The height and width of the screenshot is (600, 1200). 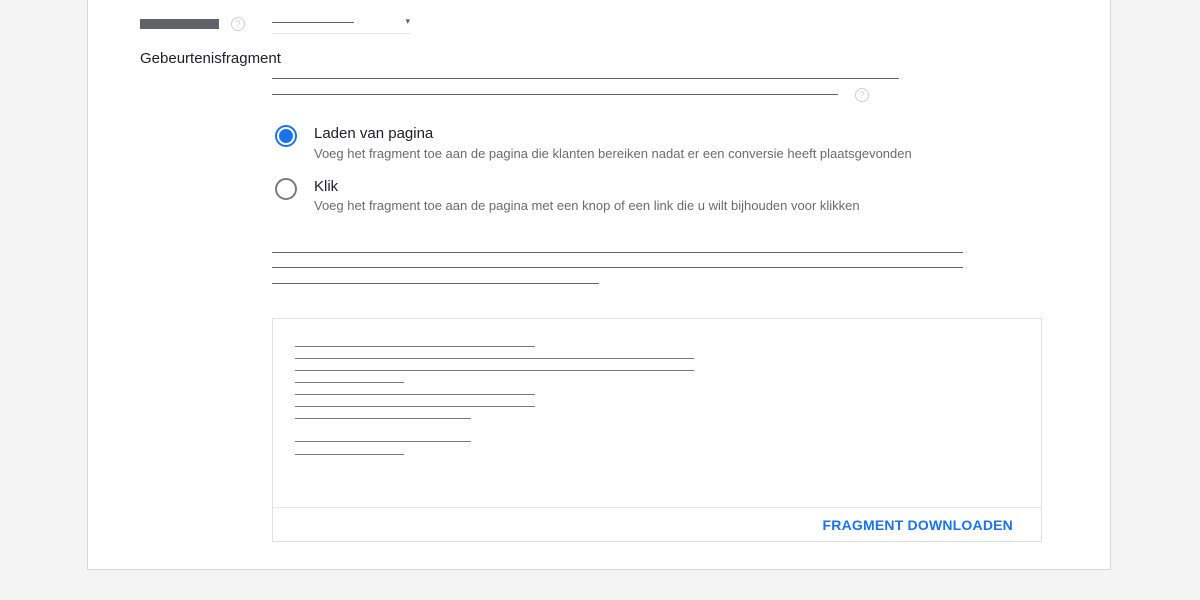 What do you see at coordinates (918, 525) in the screenshot?
I see `download-snippet-button: FRAGMENT DOWNLOADEN` at bounding box center [918, 525].